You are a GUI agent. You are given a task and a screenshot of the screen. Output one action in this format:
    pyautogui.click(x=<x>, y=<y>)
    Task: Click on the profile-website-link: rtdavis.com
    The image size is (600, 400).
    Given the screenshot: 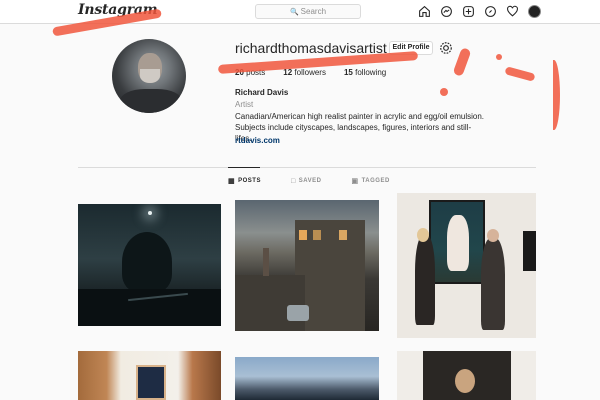 What is the action you would take?
    pyautogui.click(x=257, y=140)
    